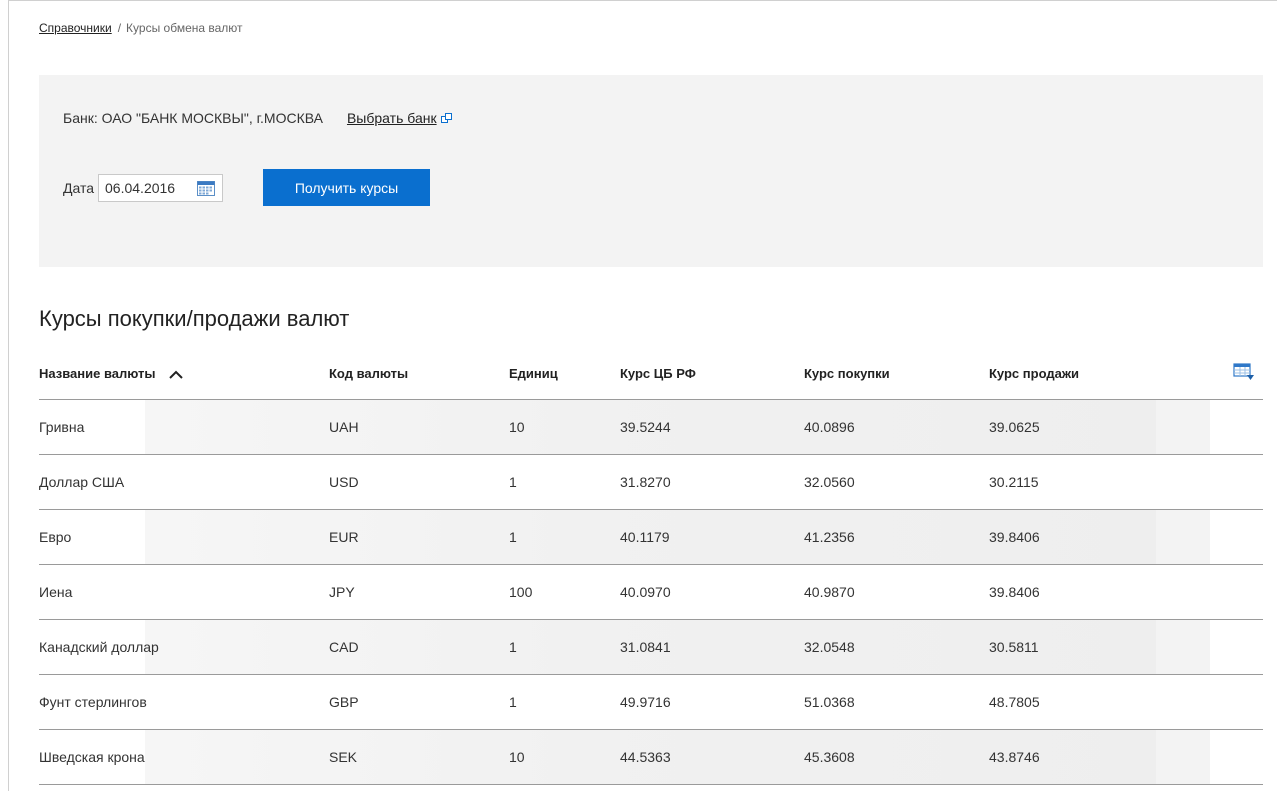  What do you see at coordinates (56, 592) in the screenshot?
I see `cell-currency-name: Иена` at bounding box center [56, 592].